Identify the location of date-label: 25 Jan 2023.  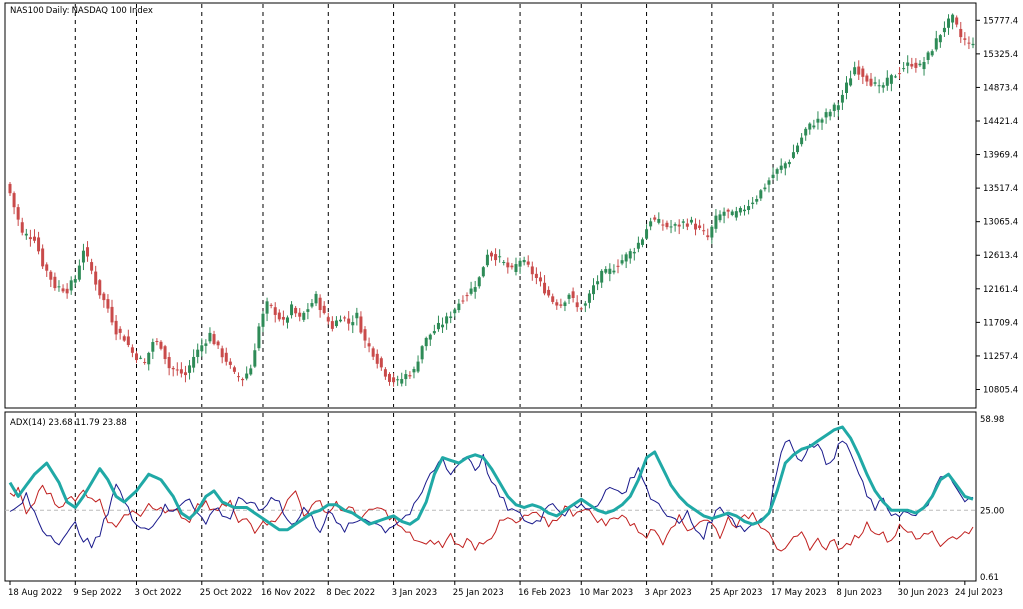
(478, 593).